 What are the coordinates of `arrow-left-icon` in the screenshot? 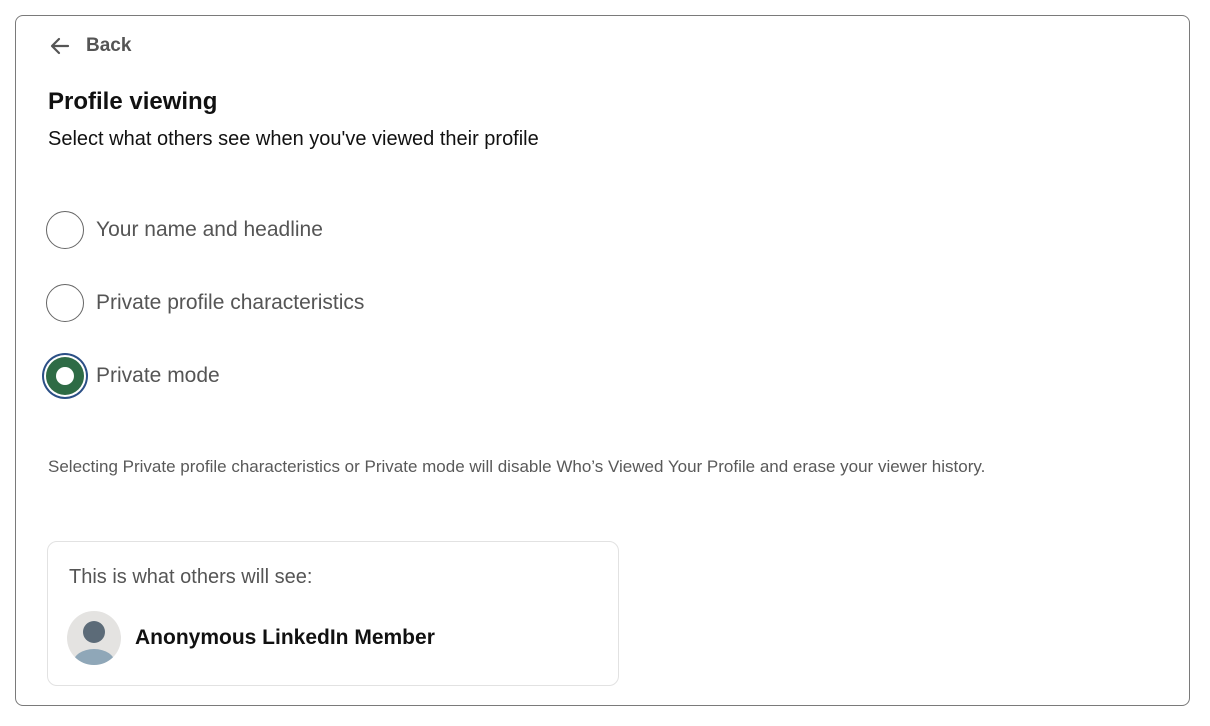 It's located at (60, 46).